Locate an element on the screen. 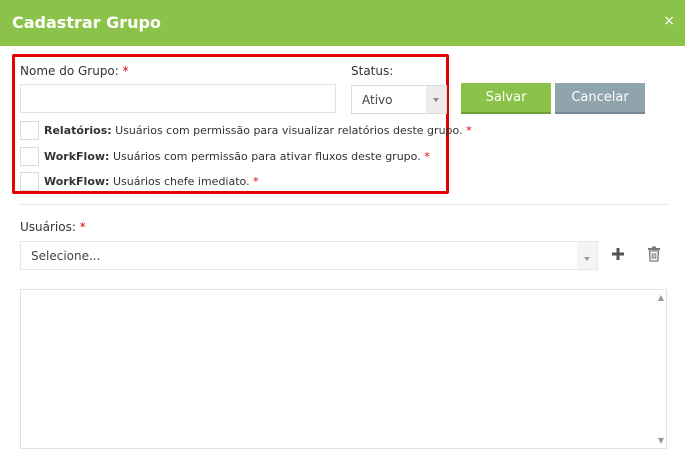 The width and height of the screenshot is (685, 460). scroll-down-icon: ▼ is located at coordinates (661, 440).